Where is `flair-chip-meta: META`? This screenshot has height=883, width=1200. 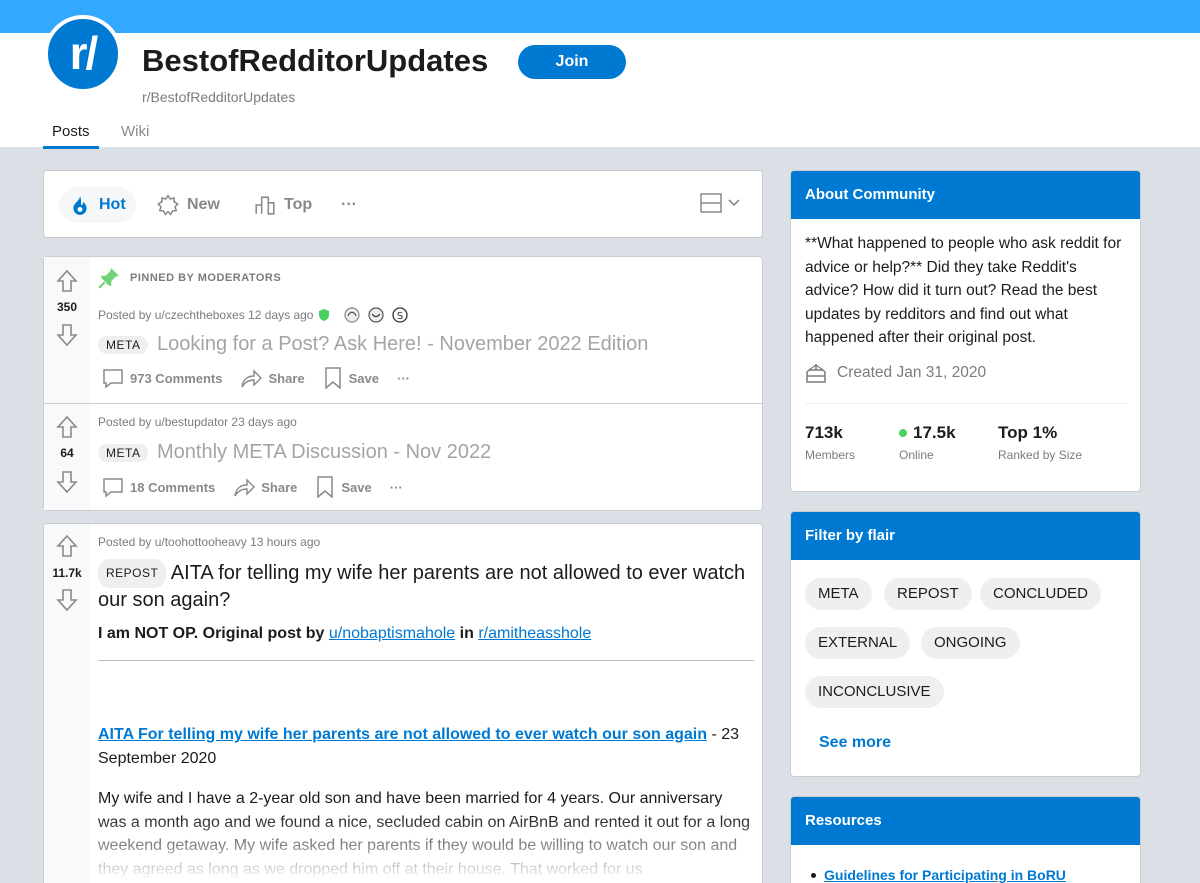 flair-chip-meta: META is located at coordinates (838, 594).